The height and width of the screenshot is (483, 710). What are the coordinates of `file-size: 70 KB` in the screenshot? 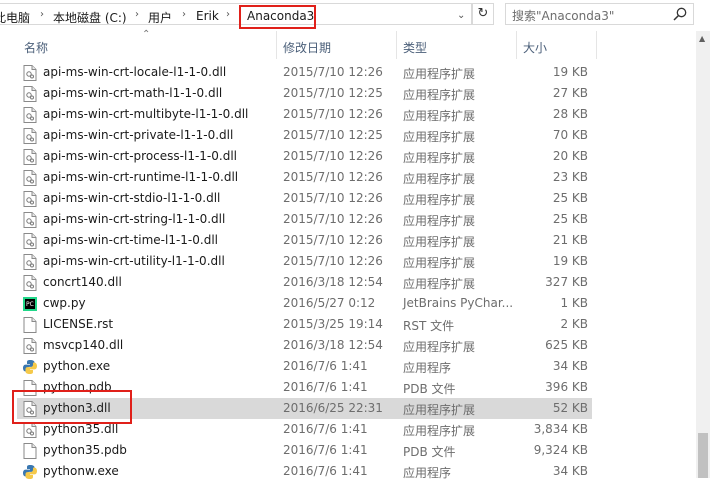 It's located at (570, 135).